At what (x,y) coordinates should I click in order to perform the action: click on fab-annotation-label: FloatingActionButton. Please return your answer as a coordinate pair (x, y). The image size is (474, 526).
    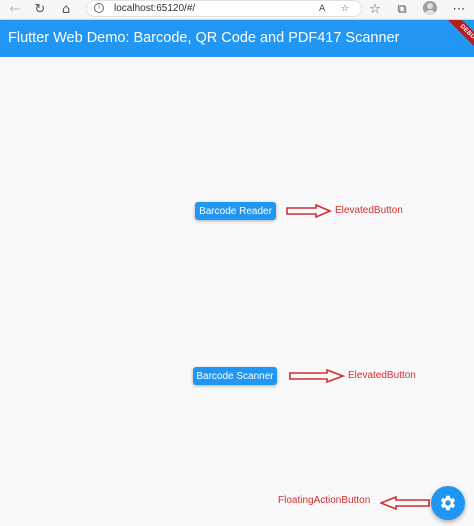
    Looking at the image, I should click on (324, 500).